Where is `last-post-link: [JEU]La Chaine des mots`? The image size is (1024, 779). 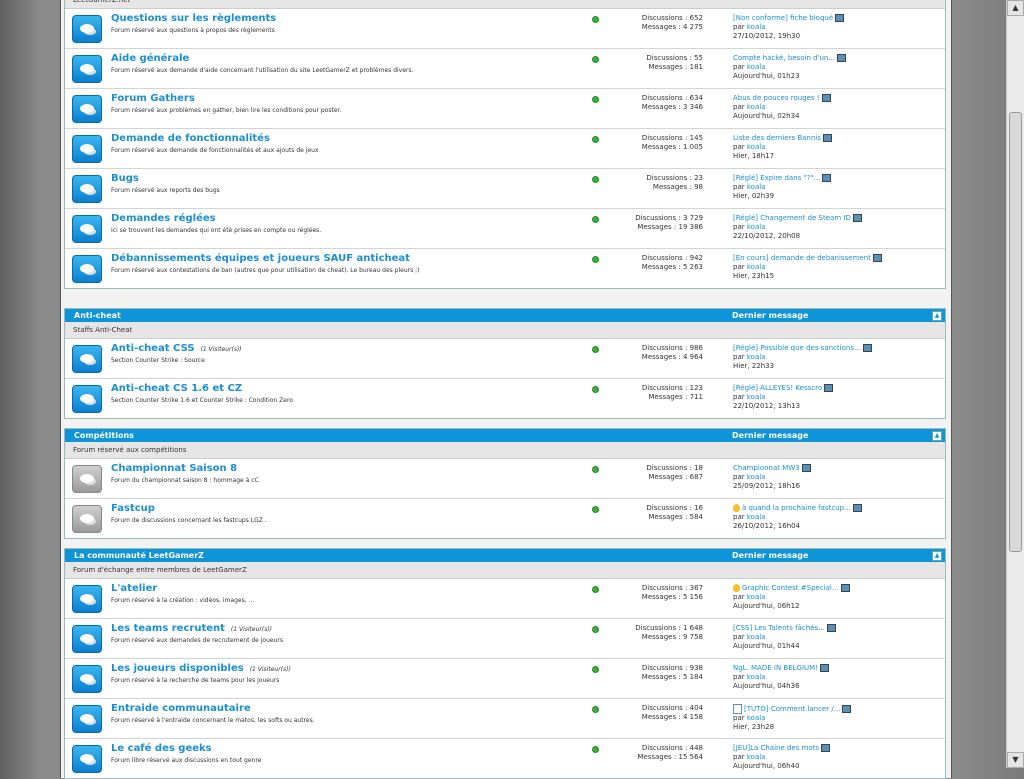 last-post-link: [JEU]La Chaine des mots is located at coordinates (776, 748).